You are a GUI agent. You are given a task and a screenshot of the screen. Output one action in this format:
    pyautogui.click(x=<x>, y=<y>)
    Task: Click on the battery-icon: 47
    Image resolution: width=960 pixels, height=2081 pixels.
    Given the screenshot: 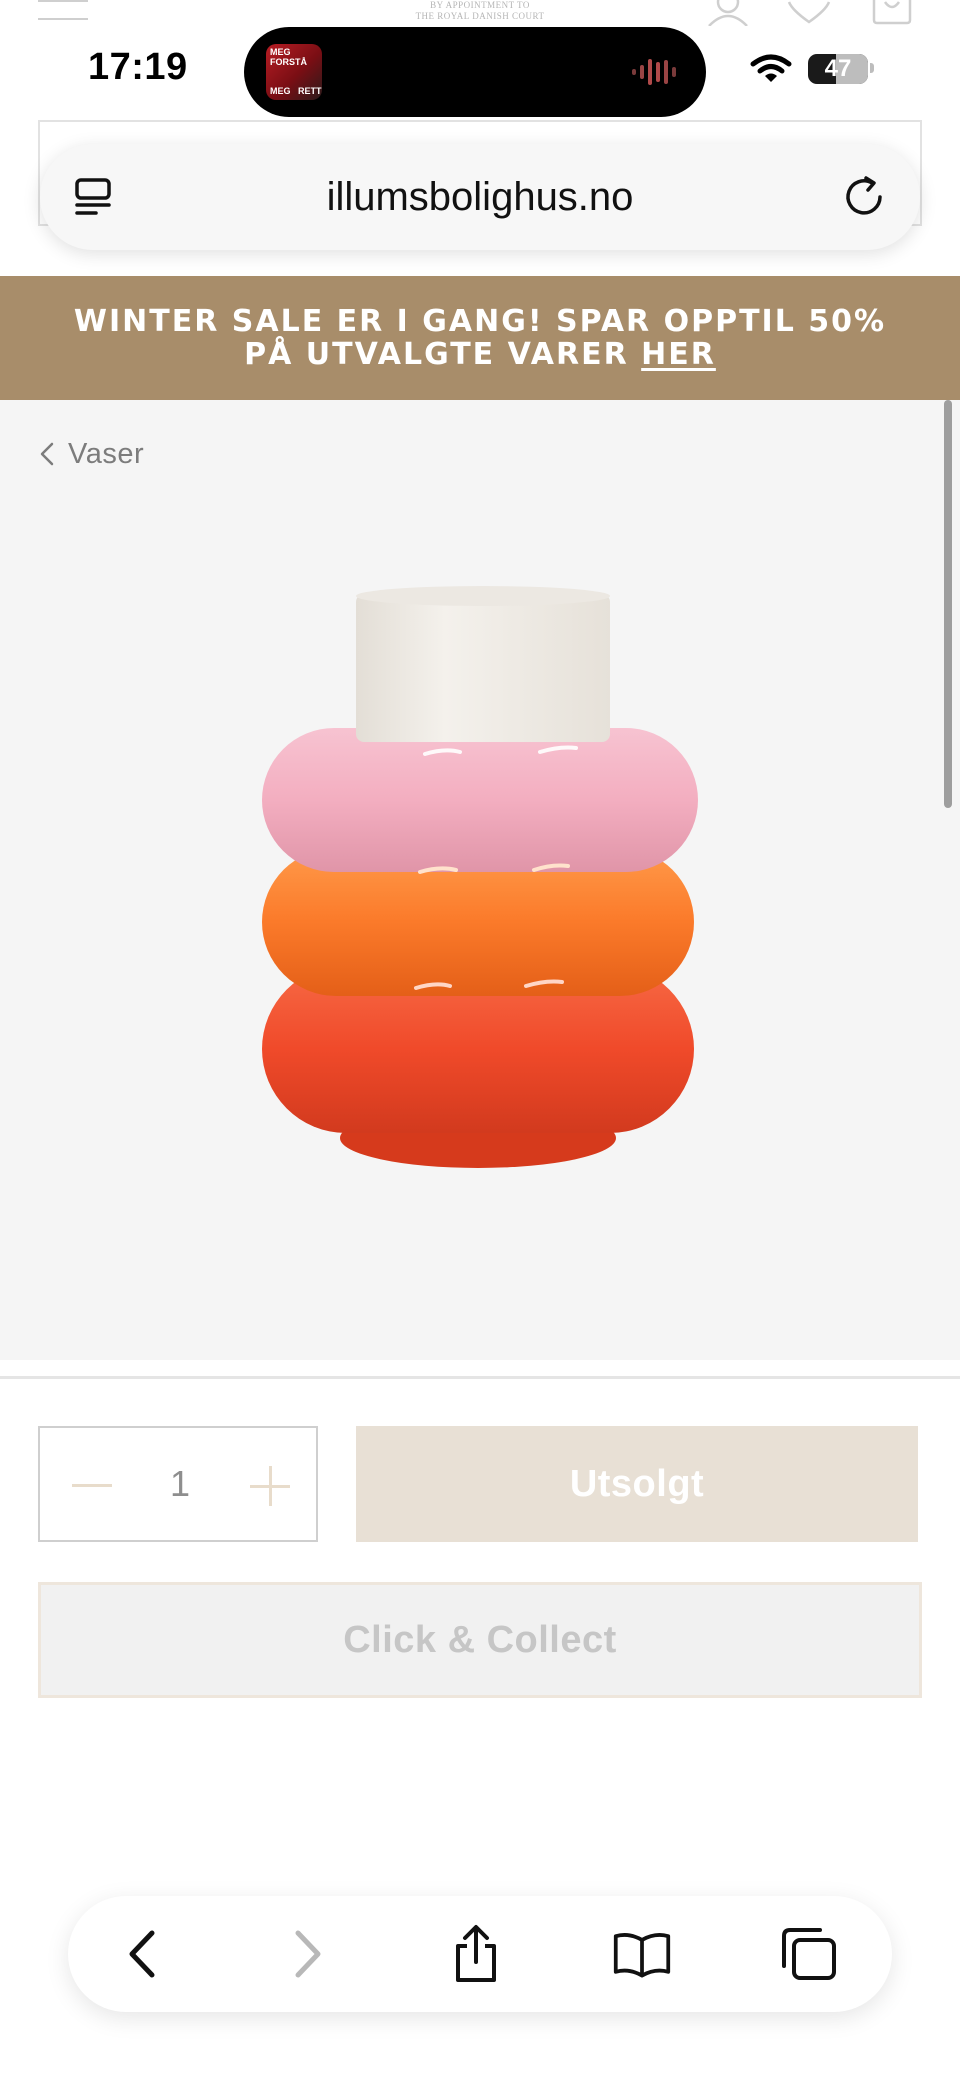 What is the action you would take?
    pyautogui.click(x=838, y=69)
    